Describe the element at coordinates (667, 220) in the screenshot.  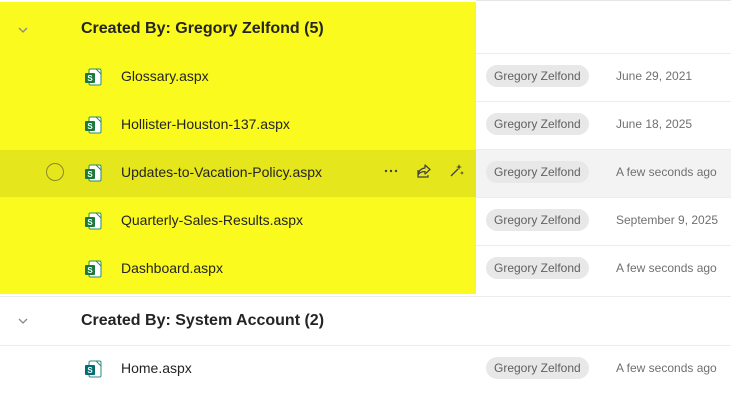
I see `modified-date: September 9, 2025` at that location.